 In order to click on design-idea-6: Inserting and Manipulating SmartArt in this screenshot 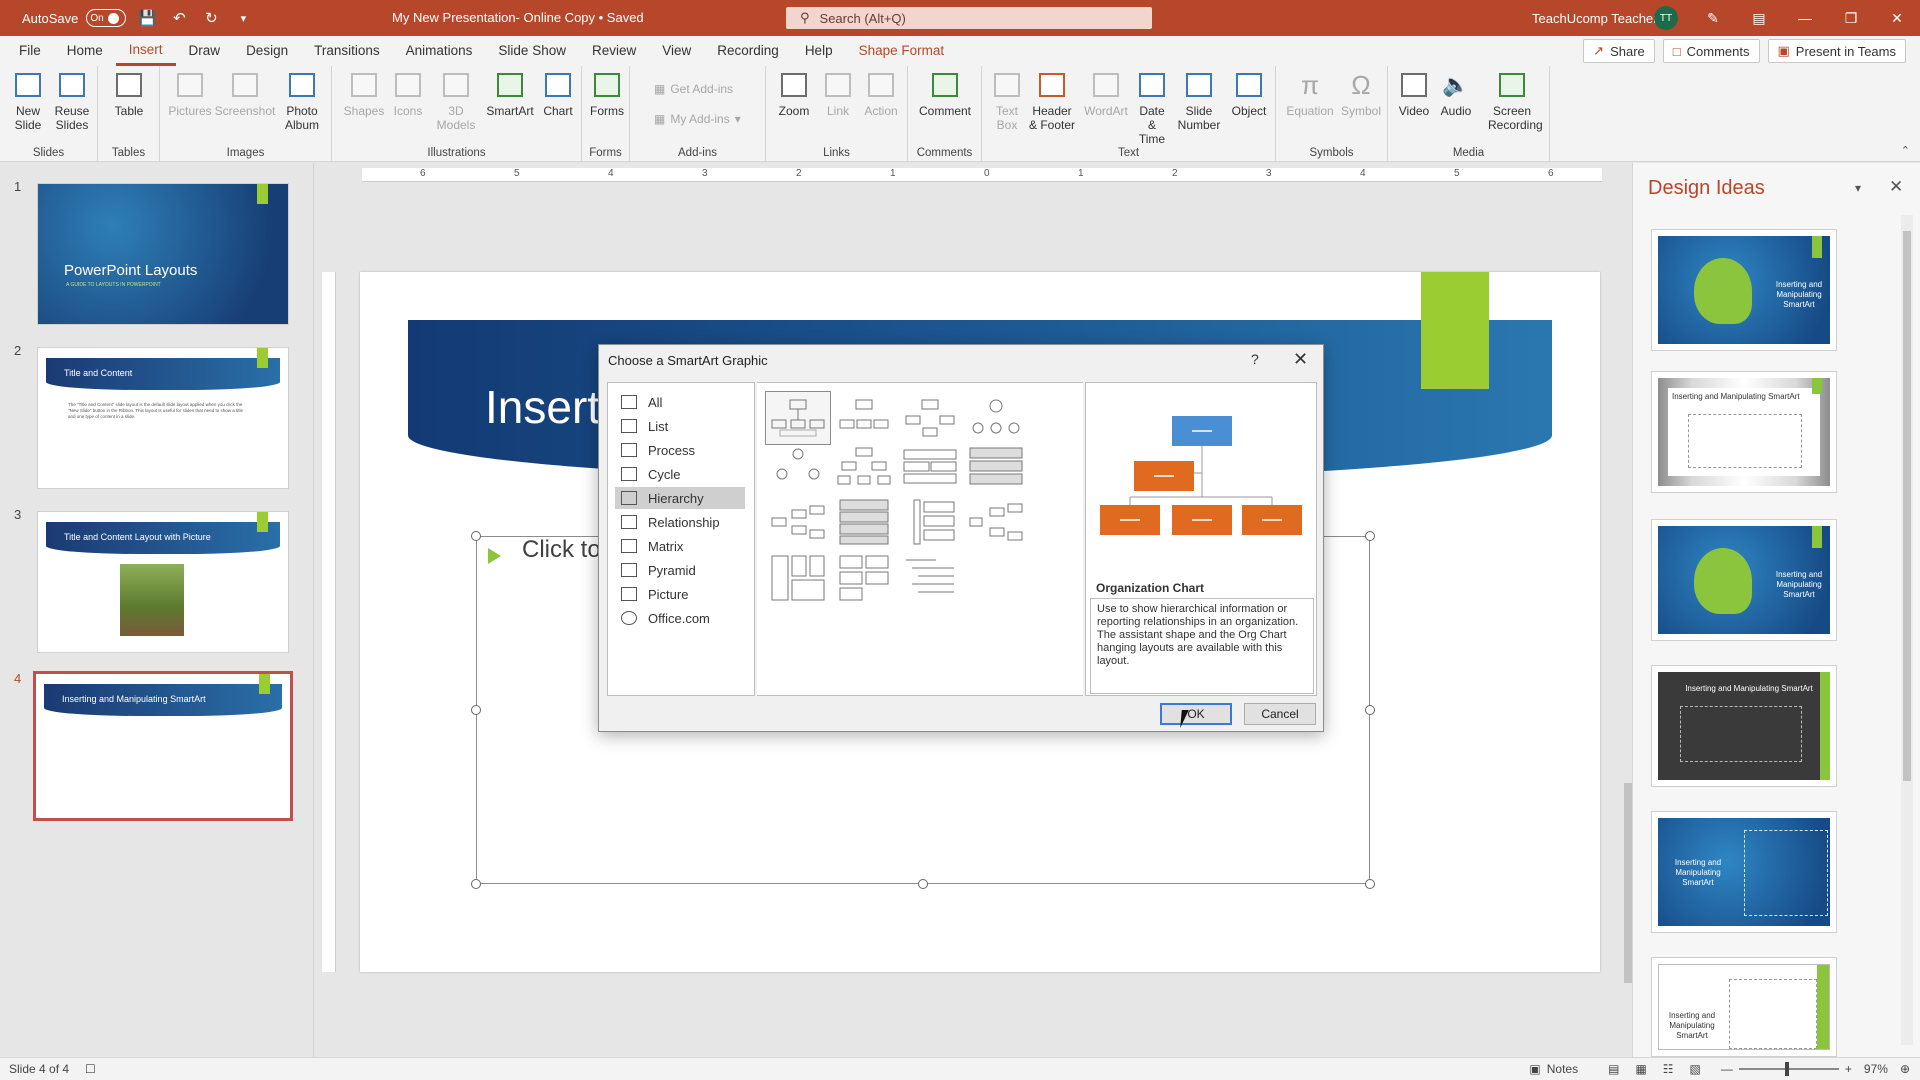, I will do `click(1744, 1007)`.